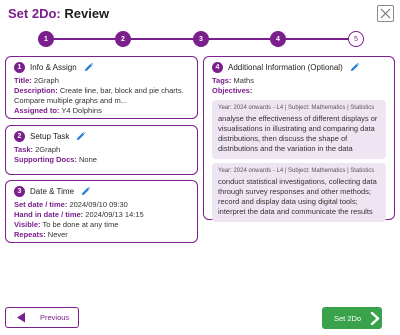 The image size is (400, 335). What do you see at coordinates (285, 67) in the screenshot?
I see `additional-info-heading: Additional Information (Optional)` at bounding box center [285, 67].